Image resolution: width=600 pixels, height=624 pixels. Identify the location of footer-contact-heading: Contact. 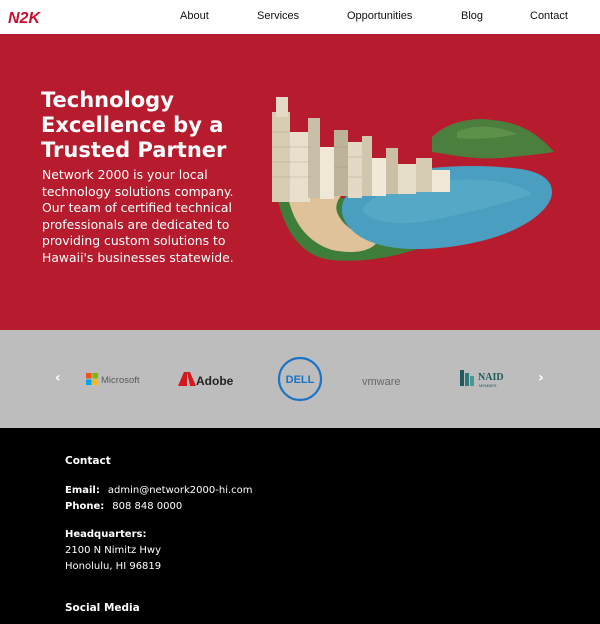
(88, 461).